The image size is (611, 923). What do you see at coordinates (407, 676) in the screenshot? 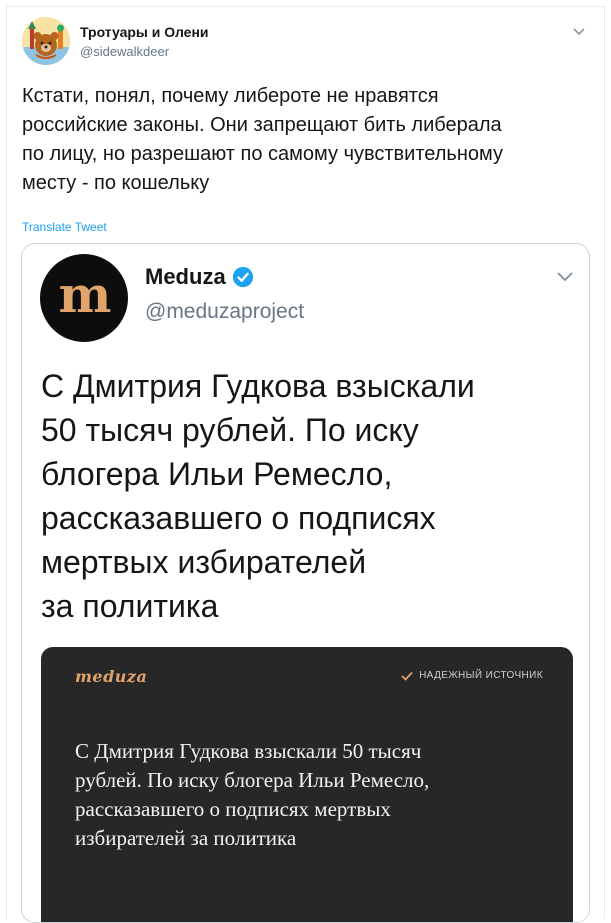
I see `check-icon` at bounding box center [407, 676].